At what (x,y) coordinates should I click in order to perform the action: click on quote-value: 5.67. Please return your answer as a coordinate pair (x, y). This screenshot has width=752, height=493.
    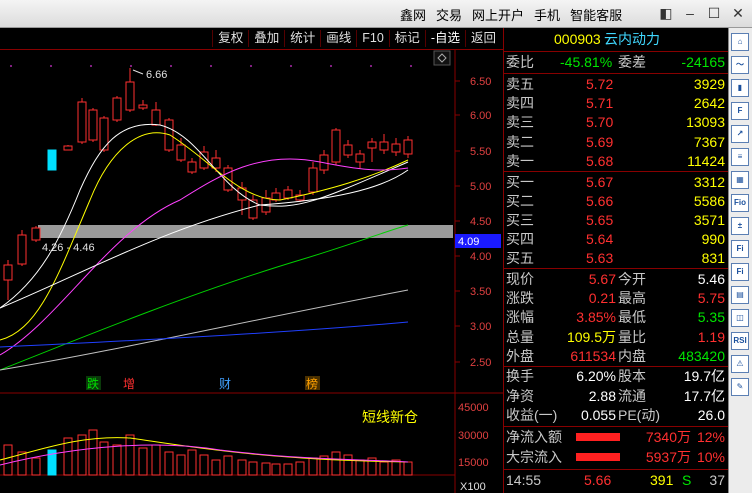
    Looking at the image, I should click on (602, 279).